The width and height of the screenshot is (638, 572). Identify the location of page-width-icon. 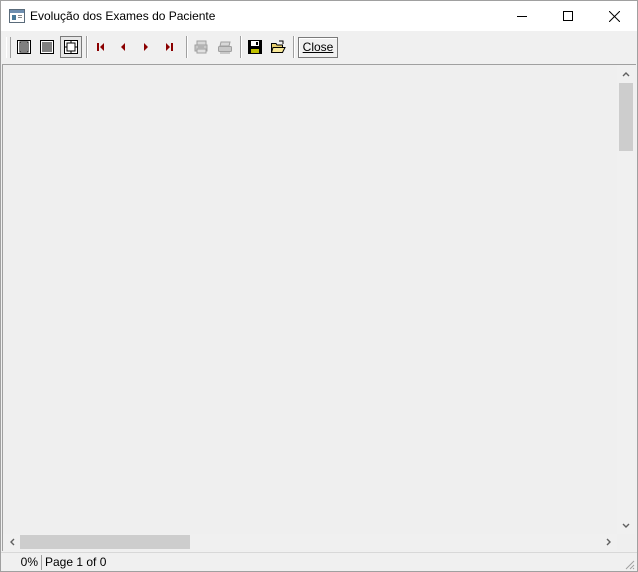
(47, 47).